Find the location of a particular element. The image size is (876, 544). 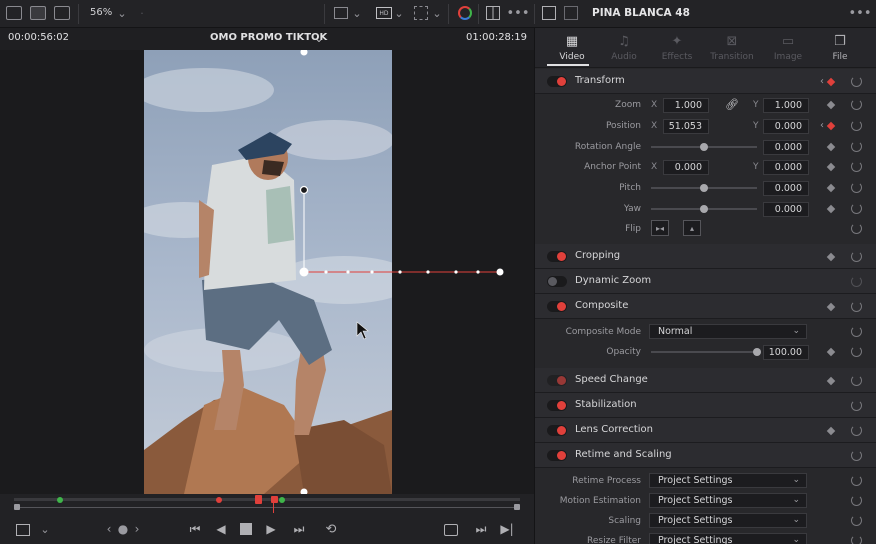

jog-left-icon: ‹ is located at coordinates (109, 529).